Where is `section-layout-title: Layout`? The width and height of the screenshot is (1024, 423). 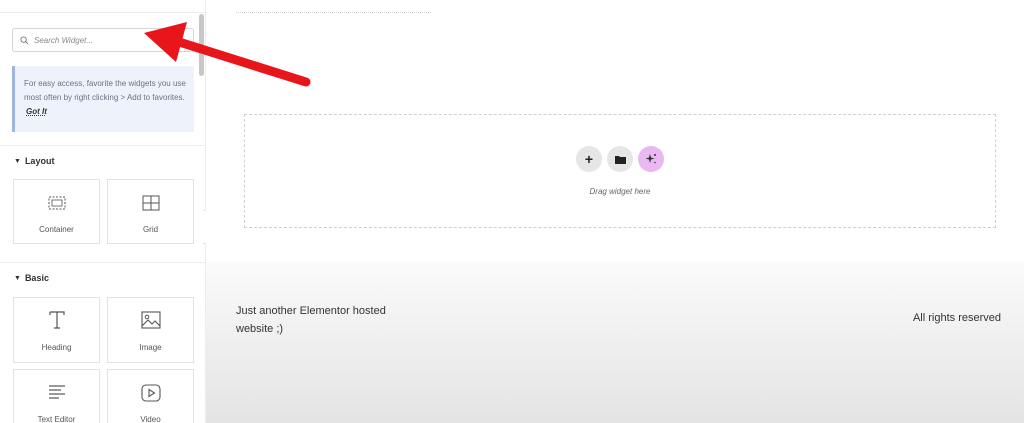
section-layout-title: Layout is located at coordinates (39, 161).